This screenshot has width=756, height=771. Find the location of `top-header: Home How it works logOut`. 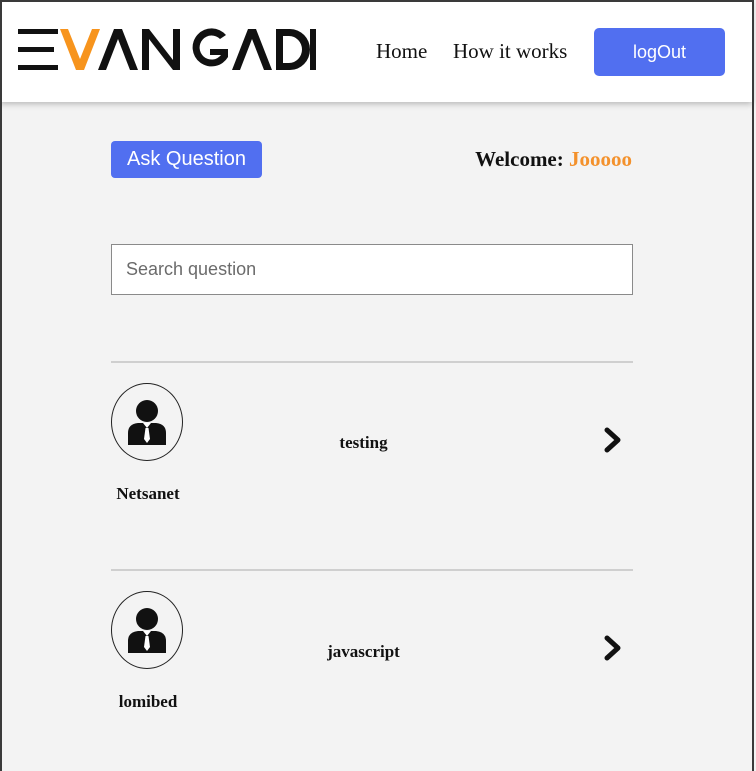

top-header: Home How it works logOut is located at coordinates (376, 51).